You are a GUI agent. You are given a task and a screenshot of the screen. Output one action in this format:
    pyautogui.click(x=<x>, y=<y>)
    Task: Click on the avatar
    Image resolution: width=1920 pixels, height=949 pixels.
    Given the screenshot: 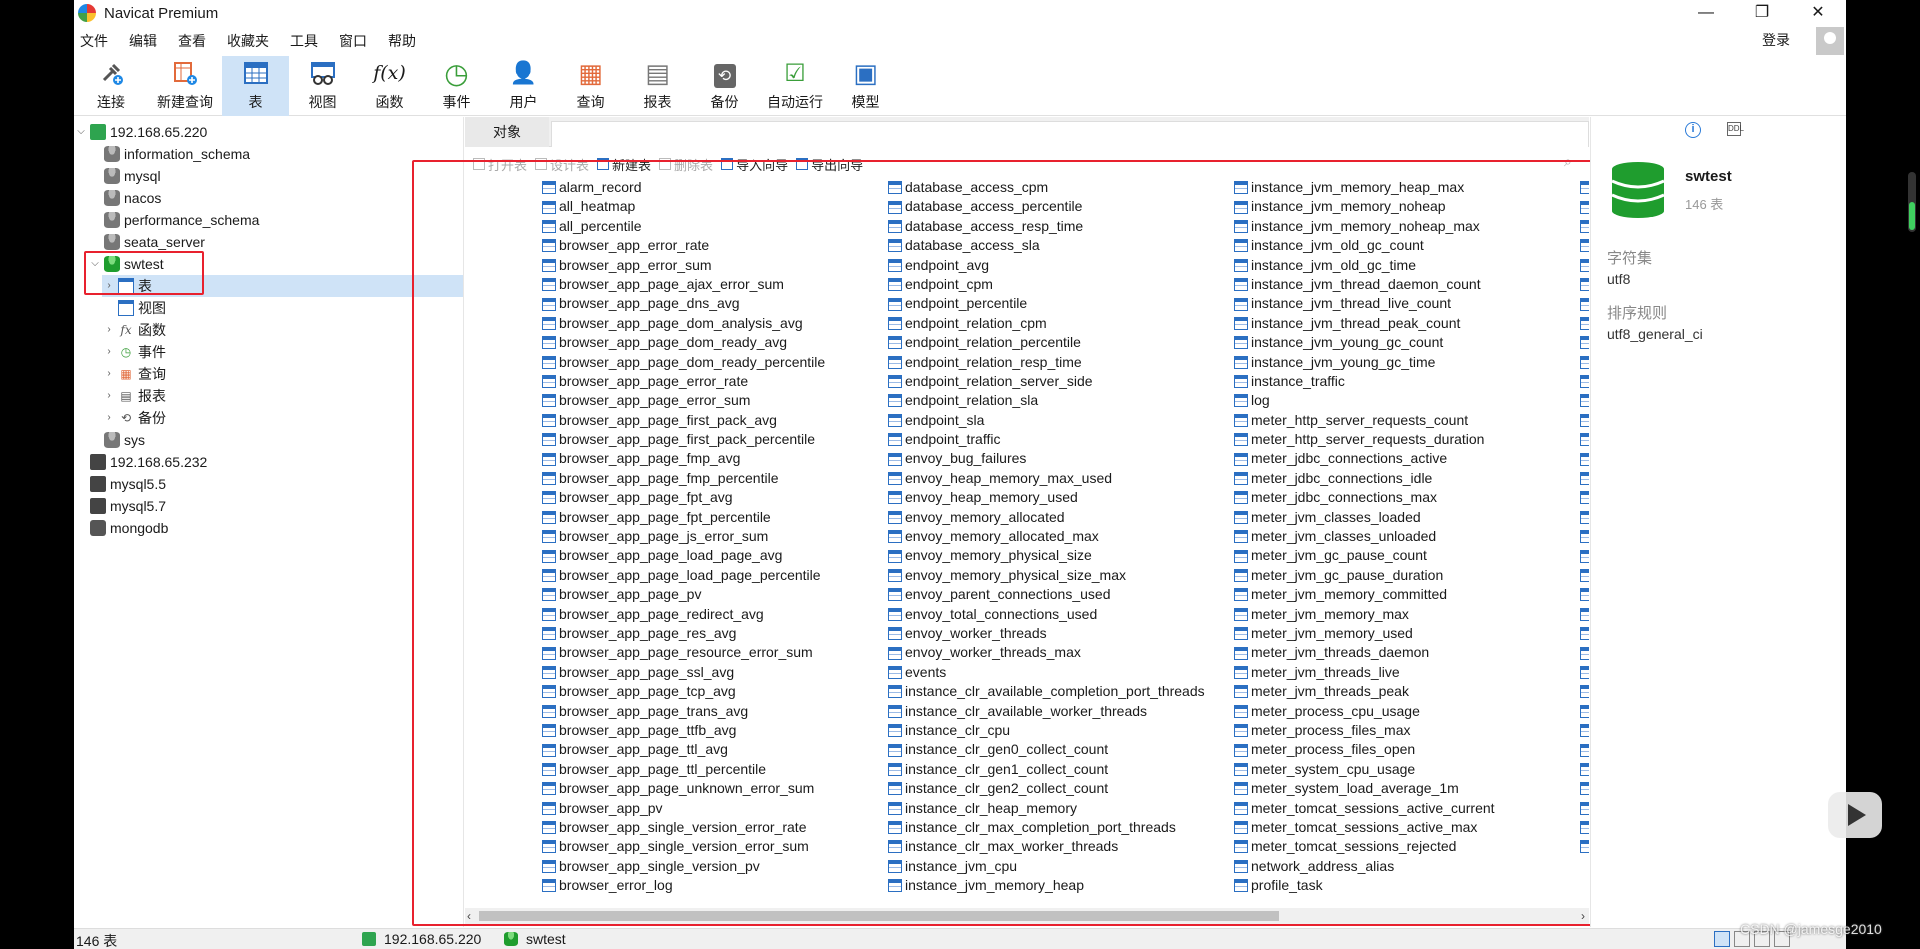 What is the action you would take?
    pyautogui.click(x=1830, y=41)
    